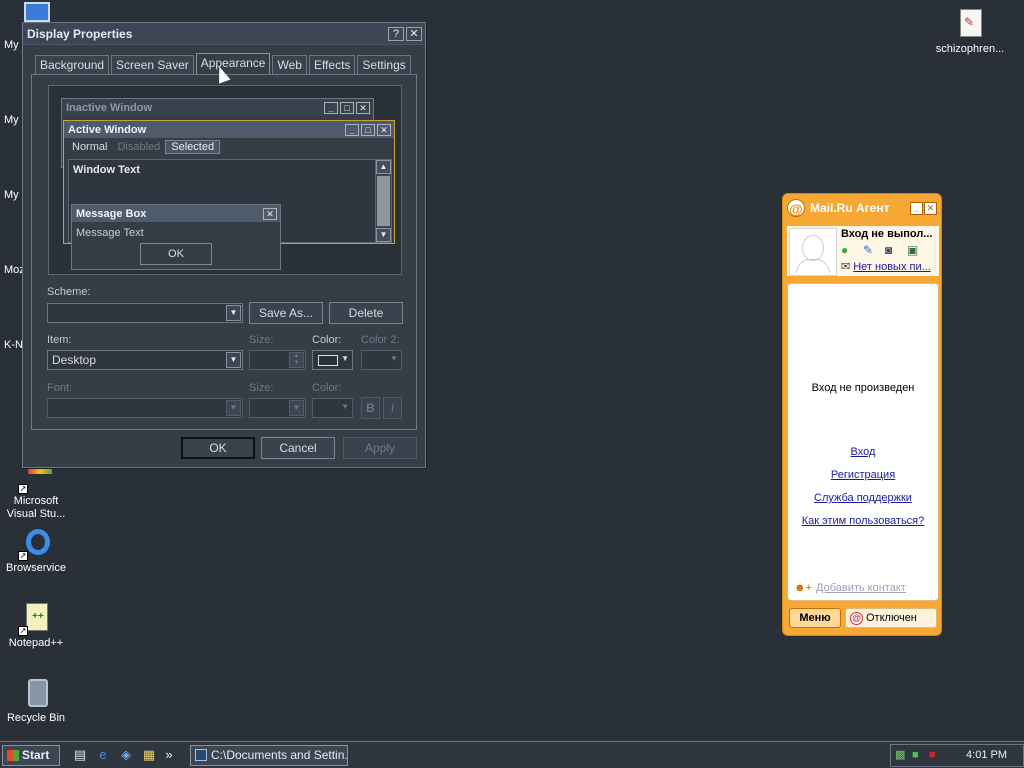 The image size is (1024, 768). Describe the element at coordinates (176, 237) in the screenshot. I see `preview-message-box: Message Box ✕ Message Text OK` at that location.